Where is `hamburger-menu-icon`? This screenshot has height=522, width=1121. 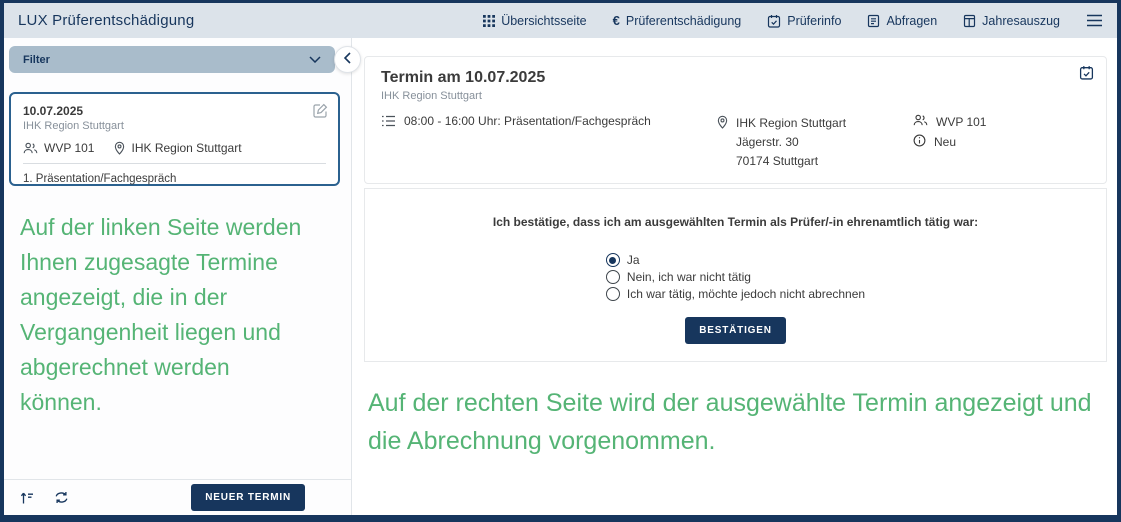
hamburger-menu-icon is located at coordinates (1094, 20).